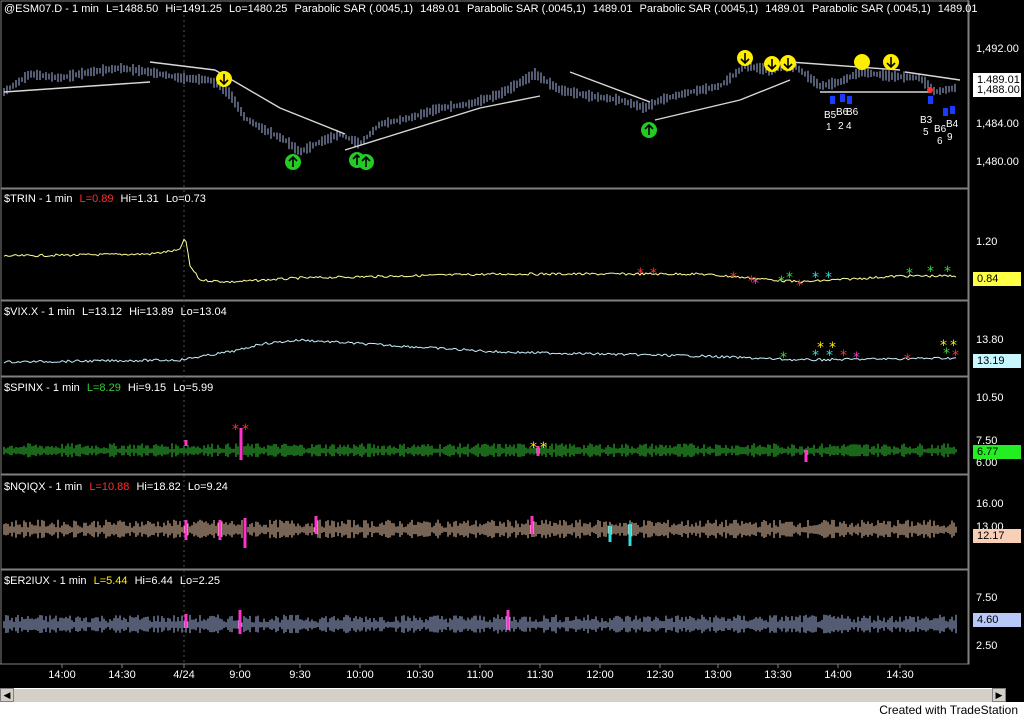  Describe the element at coordinates (203, 312) in the screenshot. I see `vix-lo: Lo=13.04` at that location.